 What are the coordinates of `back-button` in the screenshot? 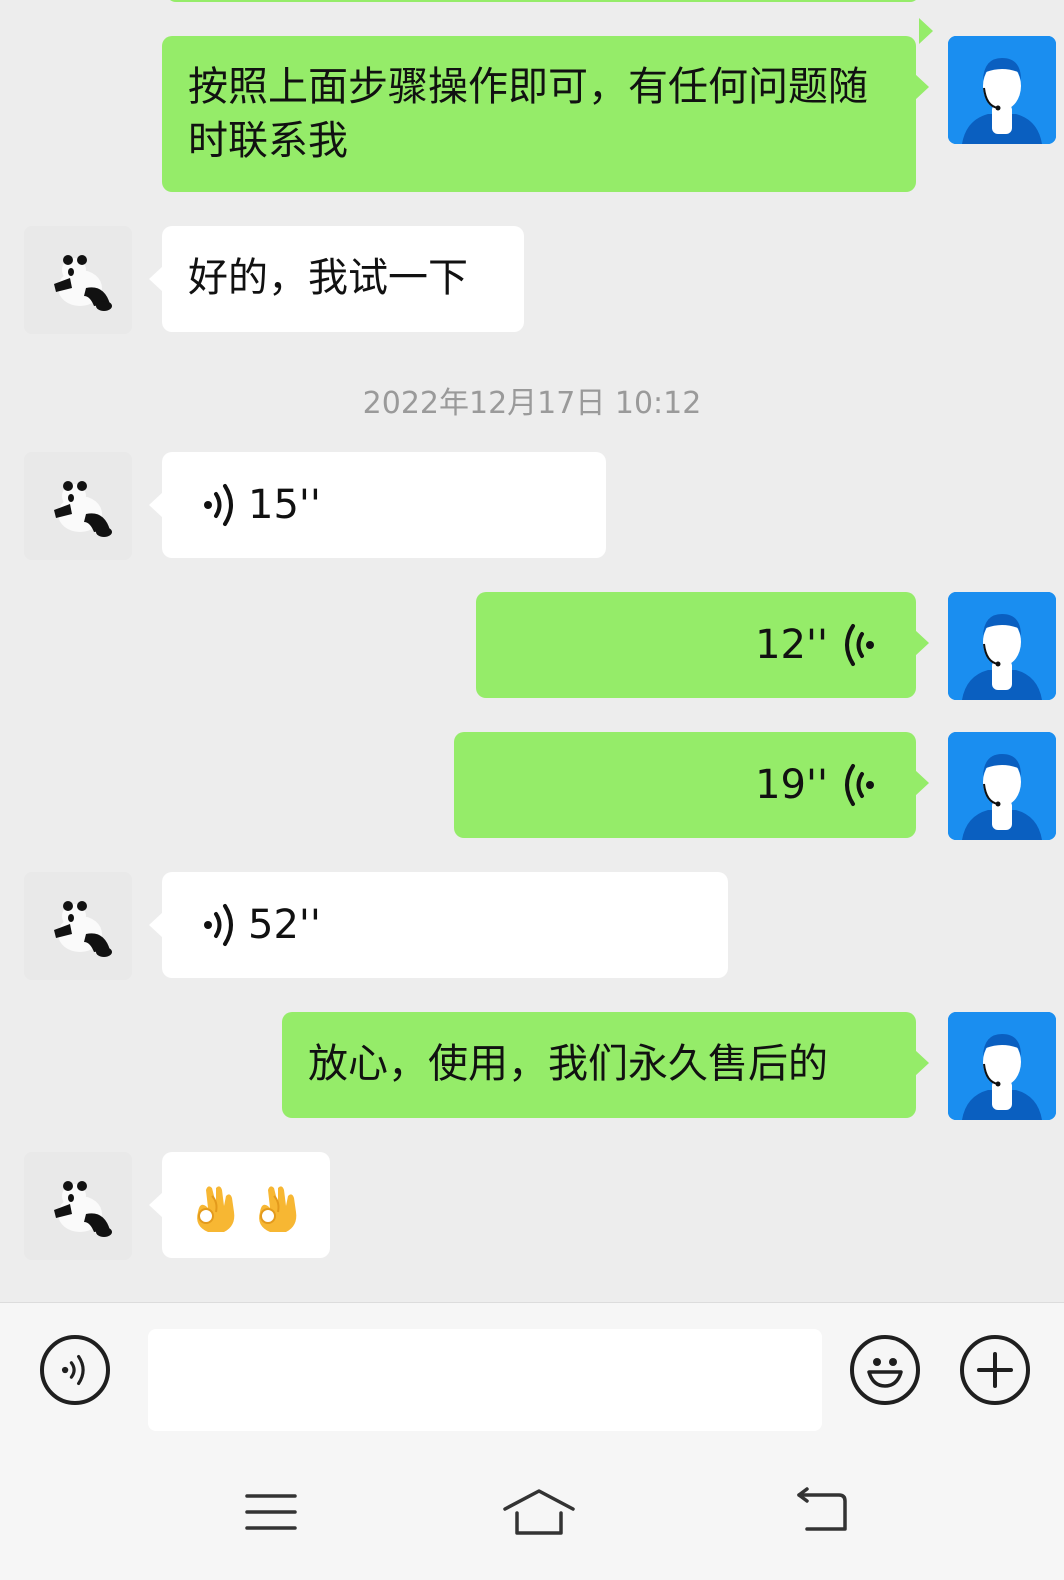 It's located at (821, 1512).